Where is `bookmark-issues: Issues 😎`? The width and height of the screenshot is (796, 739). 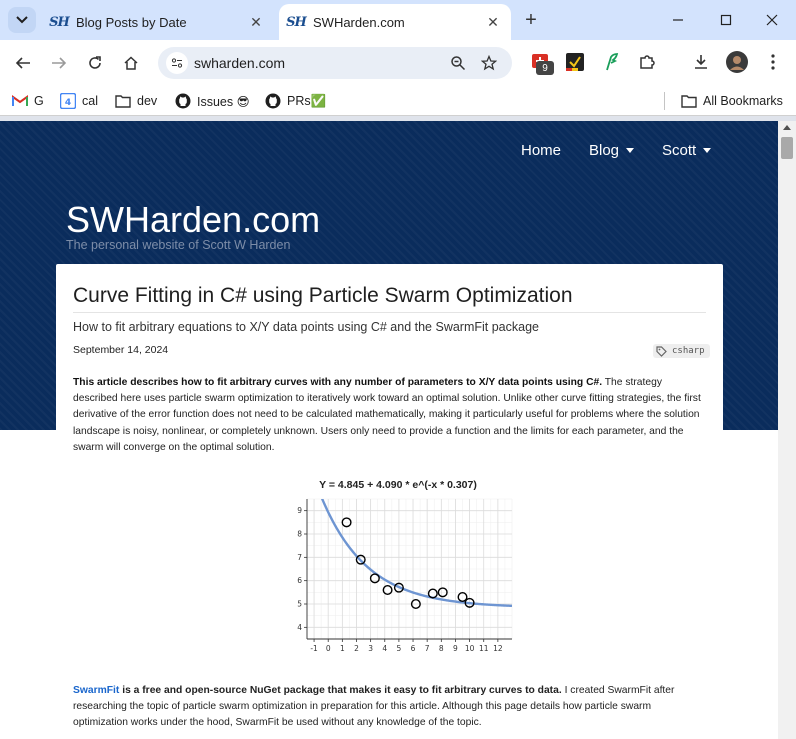 bookmark-issues: Issues 😎 is located at coordinates (212, 101).